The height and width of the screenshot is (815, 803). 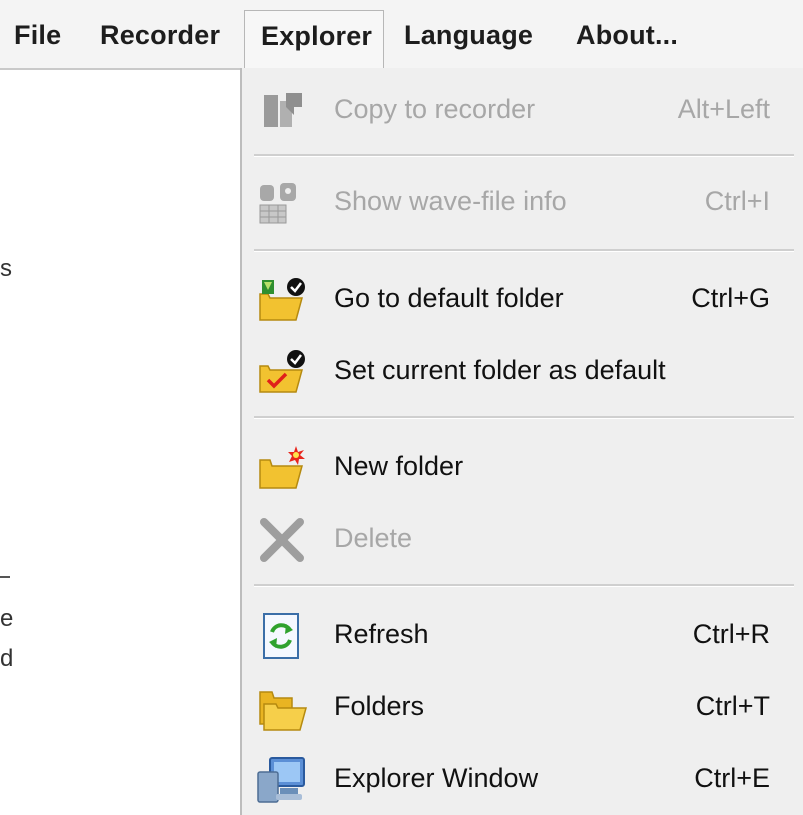 I want to click on shortcut-label: Alt+Left, so click(x=723, y=109).